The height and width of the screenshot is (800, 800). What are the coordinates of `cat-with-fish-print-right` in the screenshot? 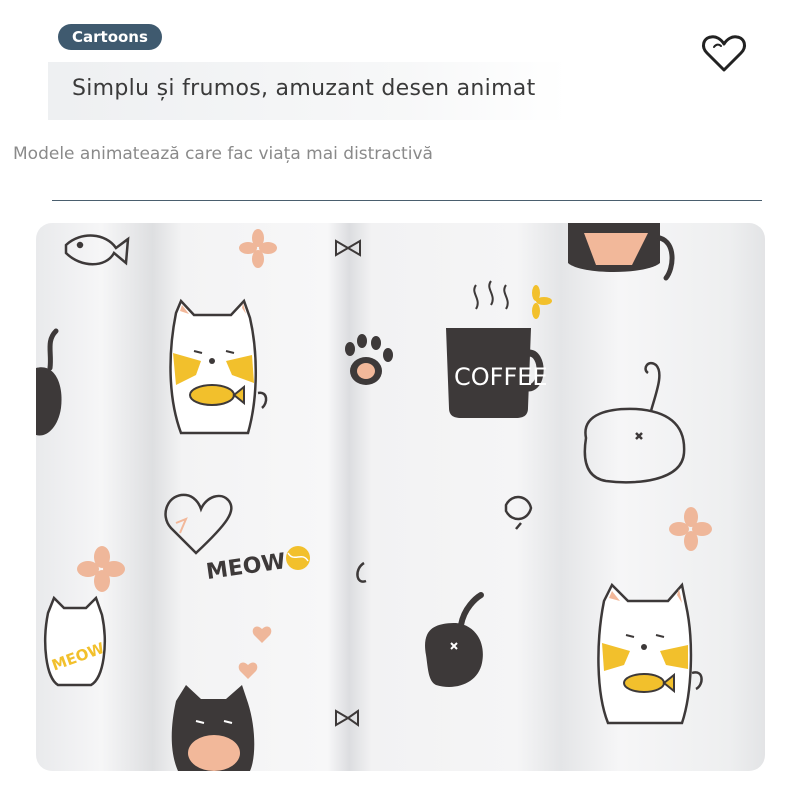 It's located at (650, 653).